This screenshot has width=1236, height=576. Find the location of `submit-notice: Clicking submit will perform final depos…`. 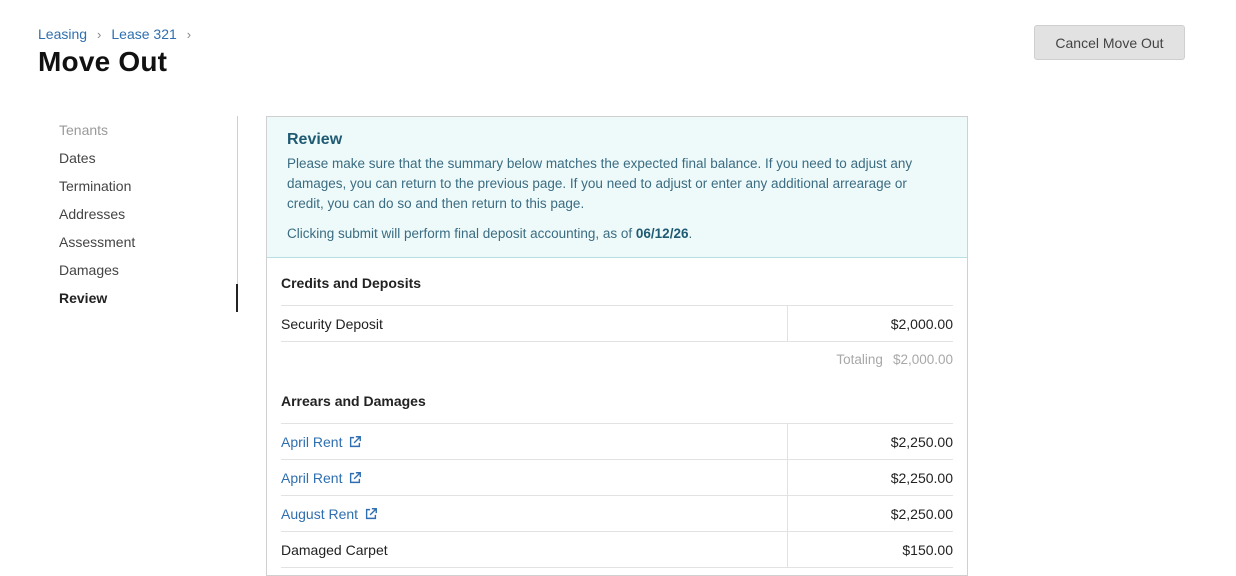

submit-notice: Clicking submit will perform final depos… is located at coordinates (617, 234).